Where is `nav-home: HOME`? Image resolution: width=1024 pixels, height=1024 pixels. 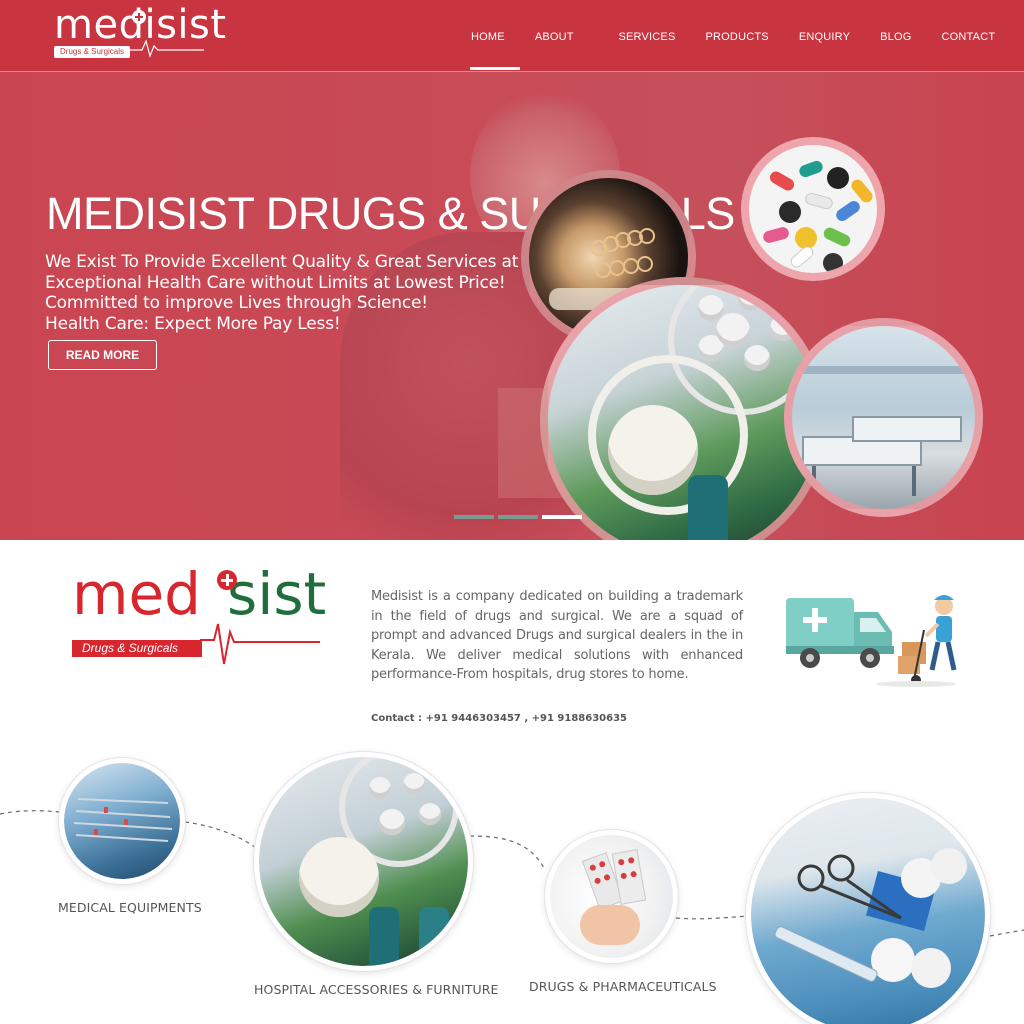
nav-home: HOME is located at coordinates (488, 36).